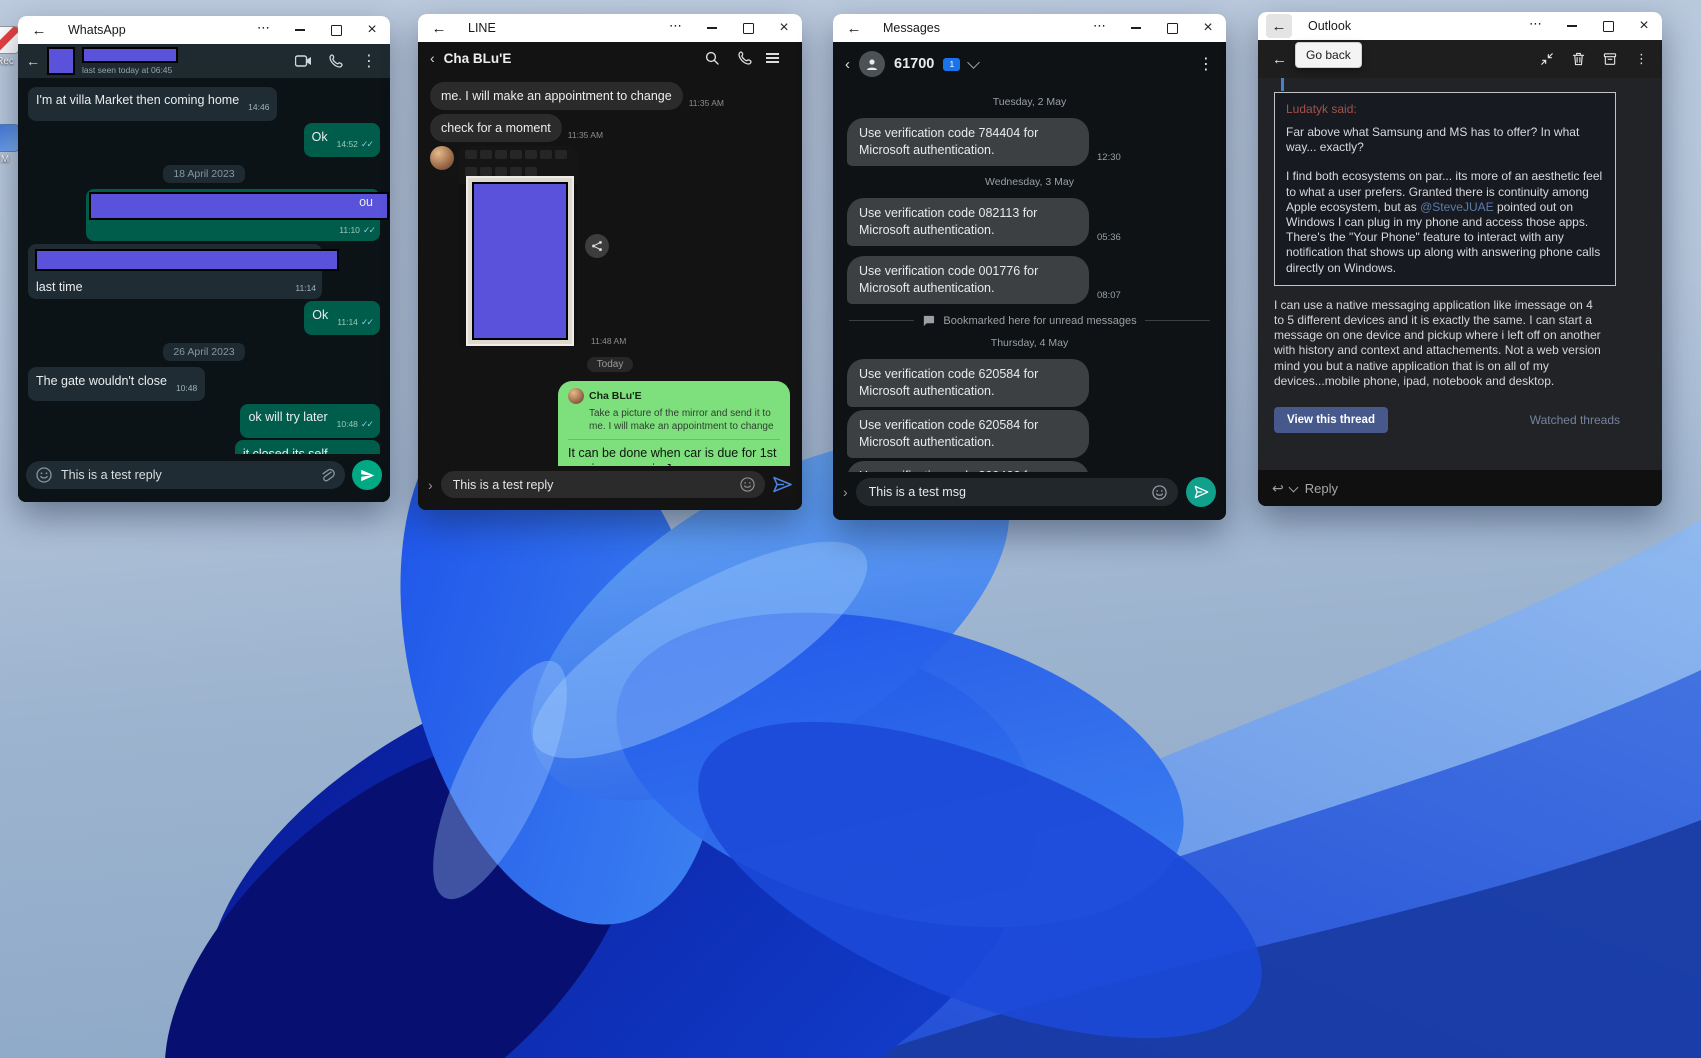 The height and width of the screenshot is (1058, 1701). I want to click on send-icon, so click(782, 484).